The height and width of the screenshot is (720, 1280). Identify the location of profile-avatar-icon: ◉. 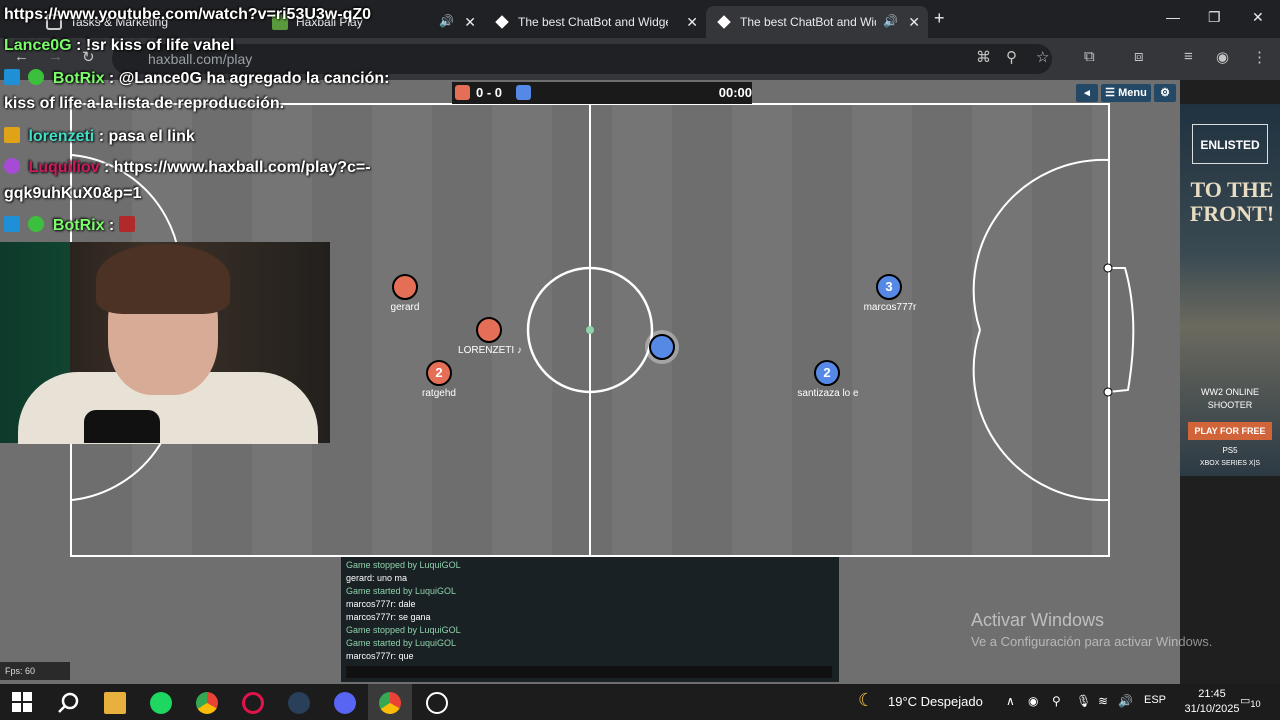
(1222, 57).